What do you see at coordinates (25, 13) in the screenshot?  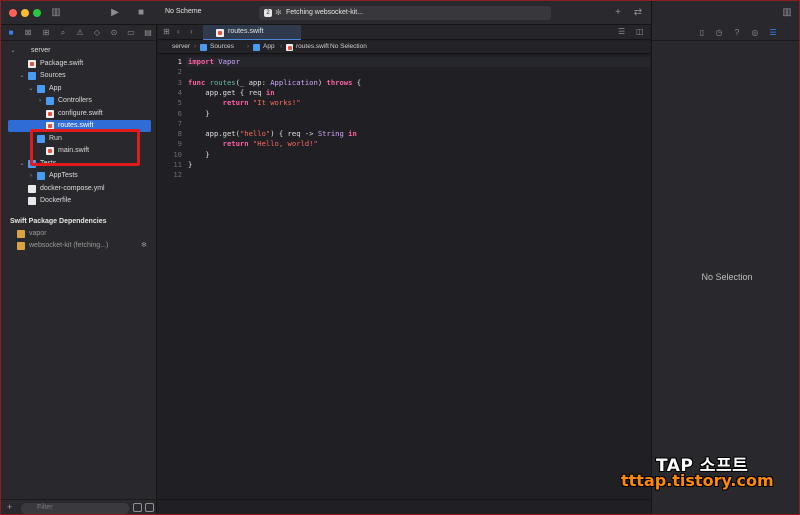 I see `minimize-window-button` at bounding box center [25, 13].